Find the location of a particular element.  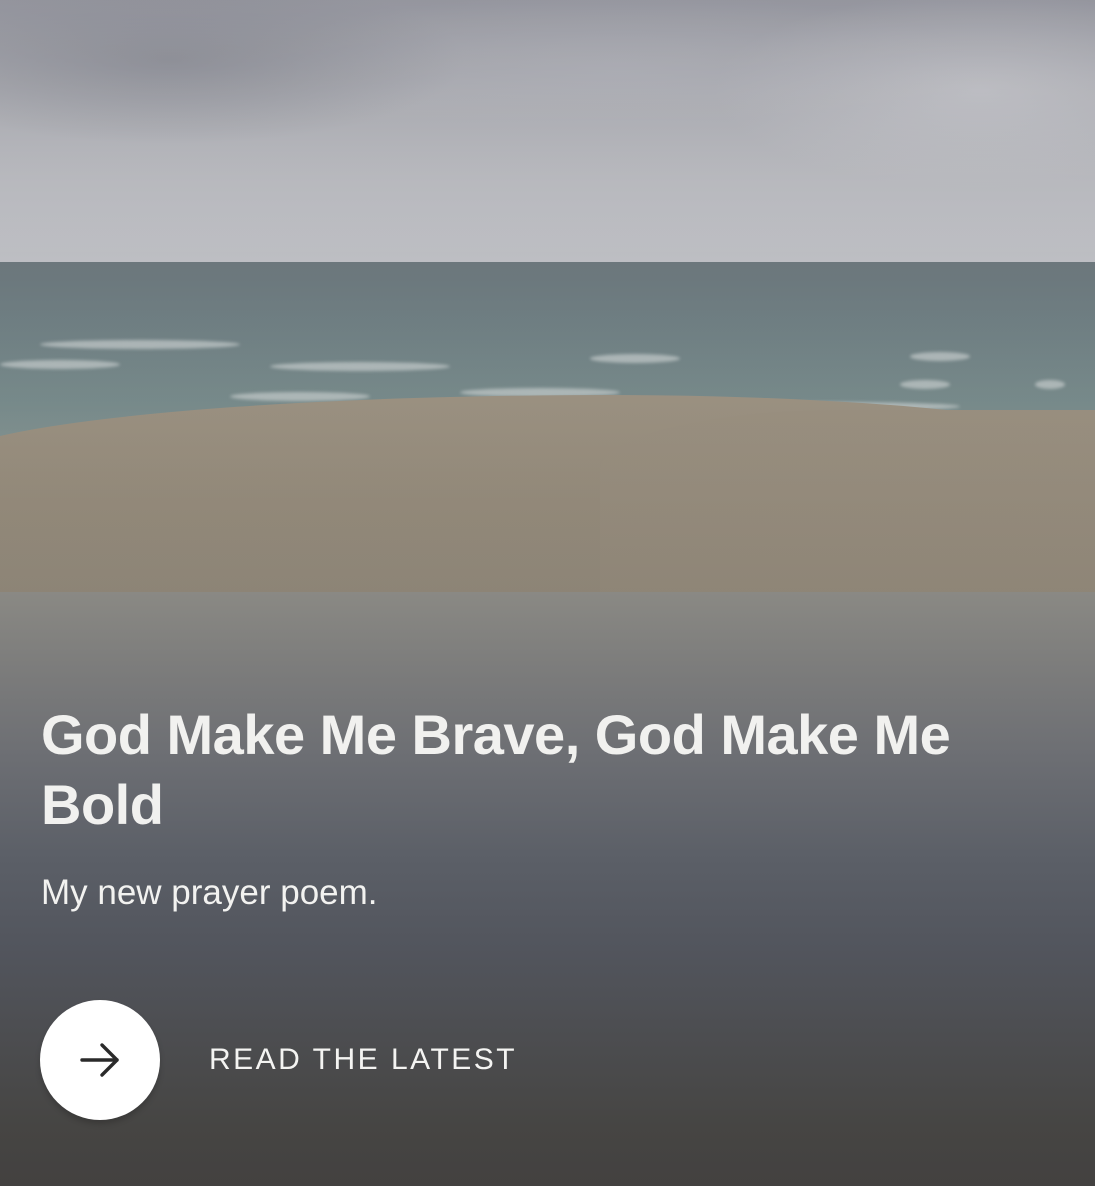

read-latest-button is located at coordinates (100, 1060).